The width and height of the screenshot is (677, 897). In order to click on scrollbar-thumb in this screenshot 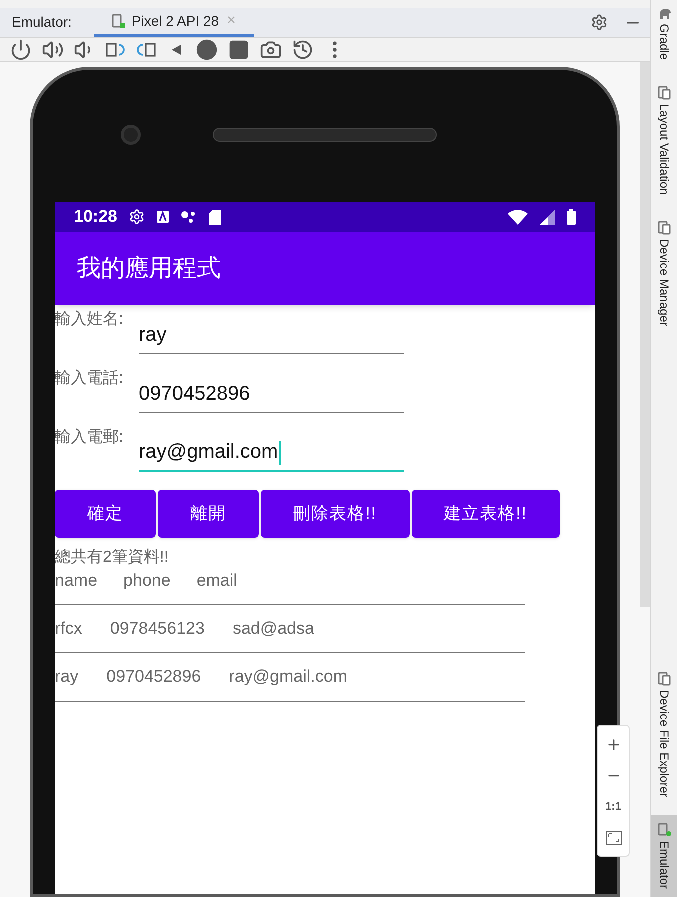, I will do `click(645, 334)`.